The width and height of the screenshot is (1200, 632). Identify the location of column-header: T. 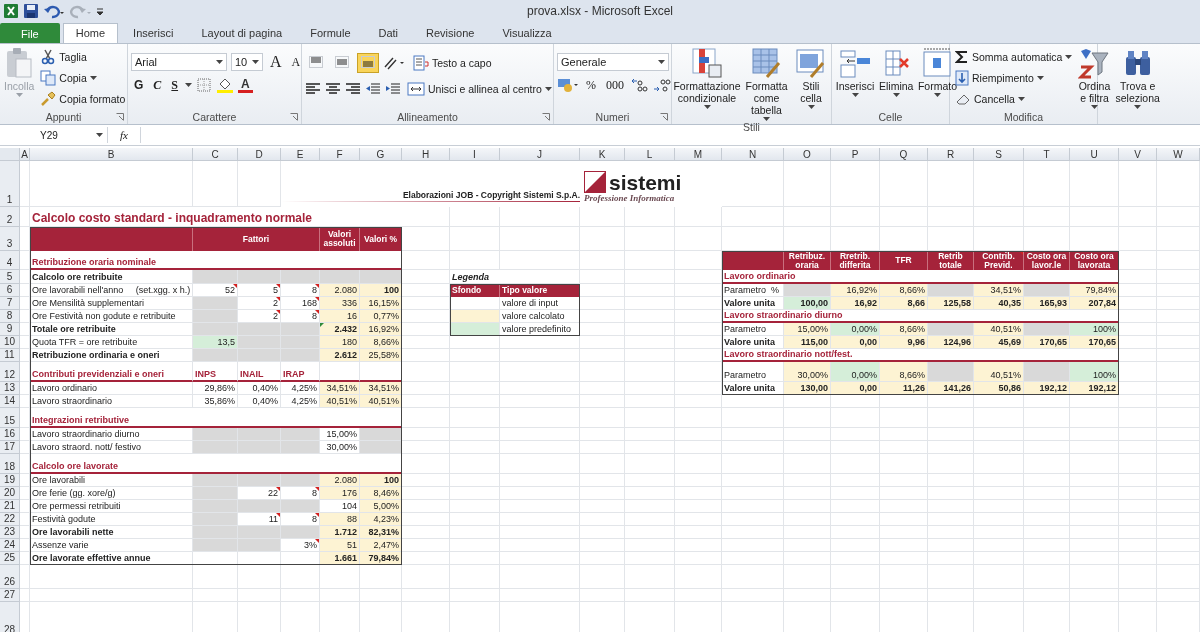
(1047, 154).